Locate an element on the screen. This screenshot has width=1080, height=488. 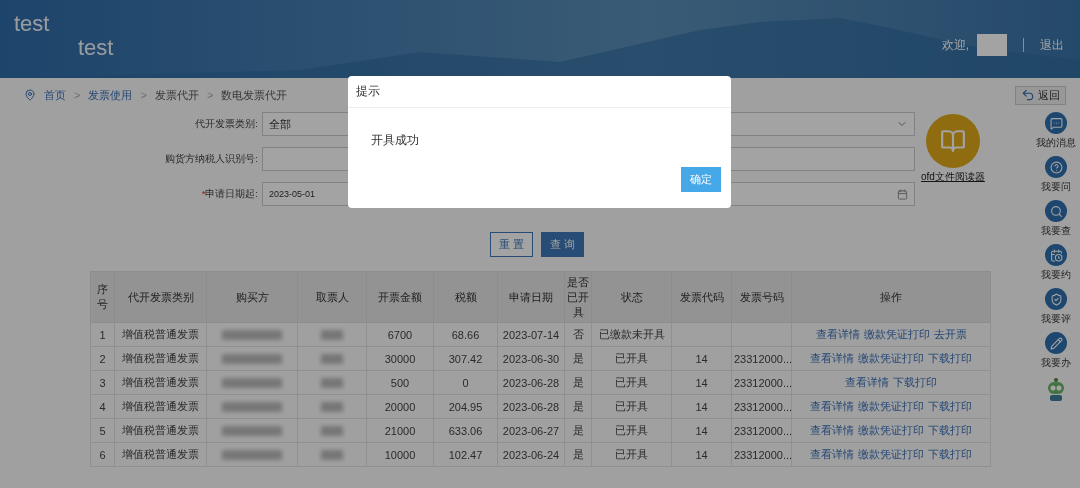
table-cell: 0 is located at coordinates (465, 382).